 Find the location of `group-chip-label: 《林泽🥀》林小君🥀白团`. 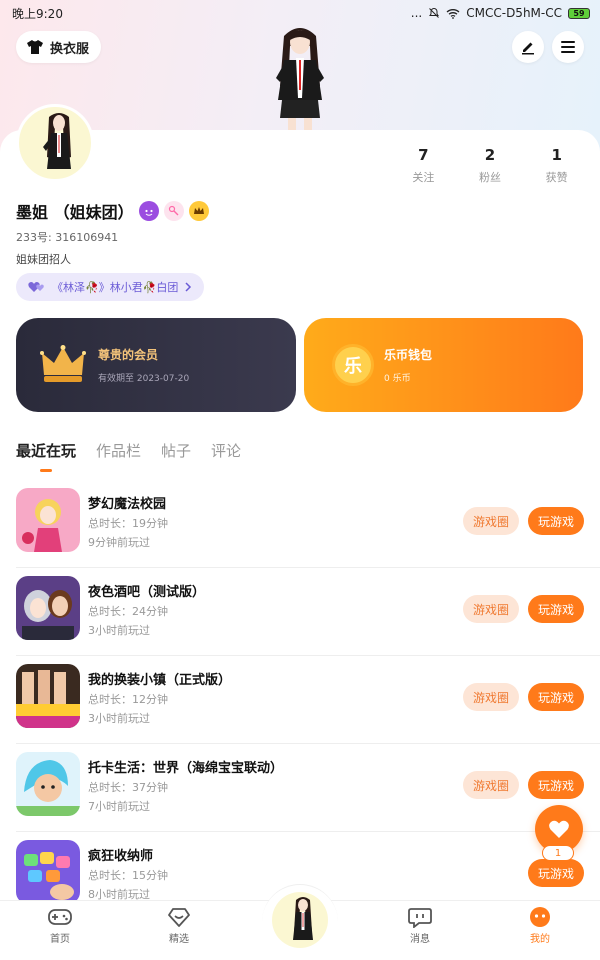

group-chip-label: 《林泽🥀》林小君🥀白团 is located at coordinates (115, 287).